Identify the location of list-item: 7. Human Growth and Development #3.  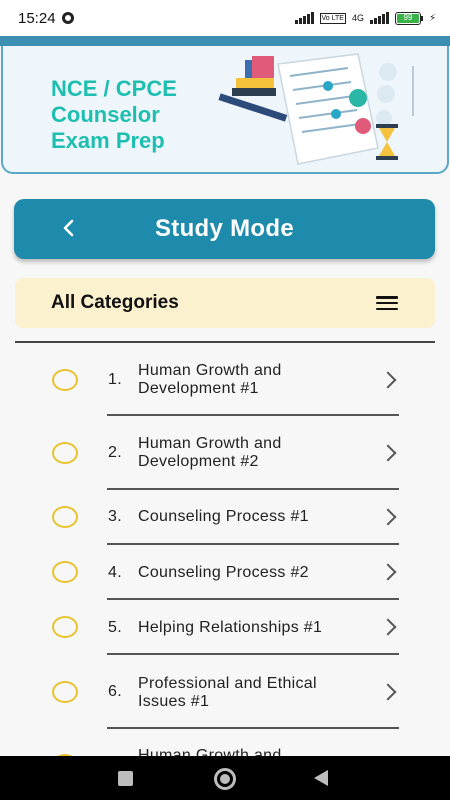
(225, 742).